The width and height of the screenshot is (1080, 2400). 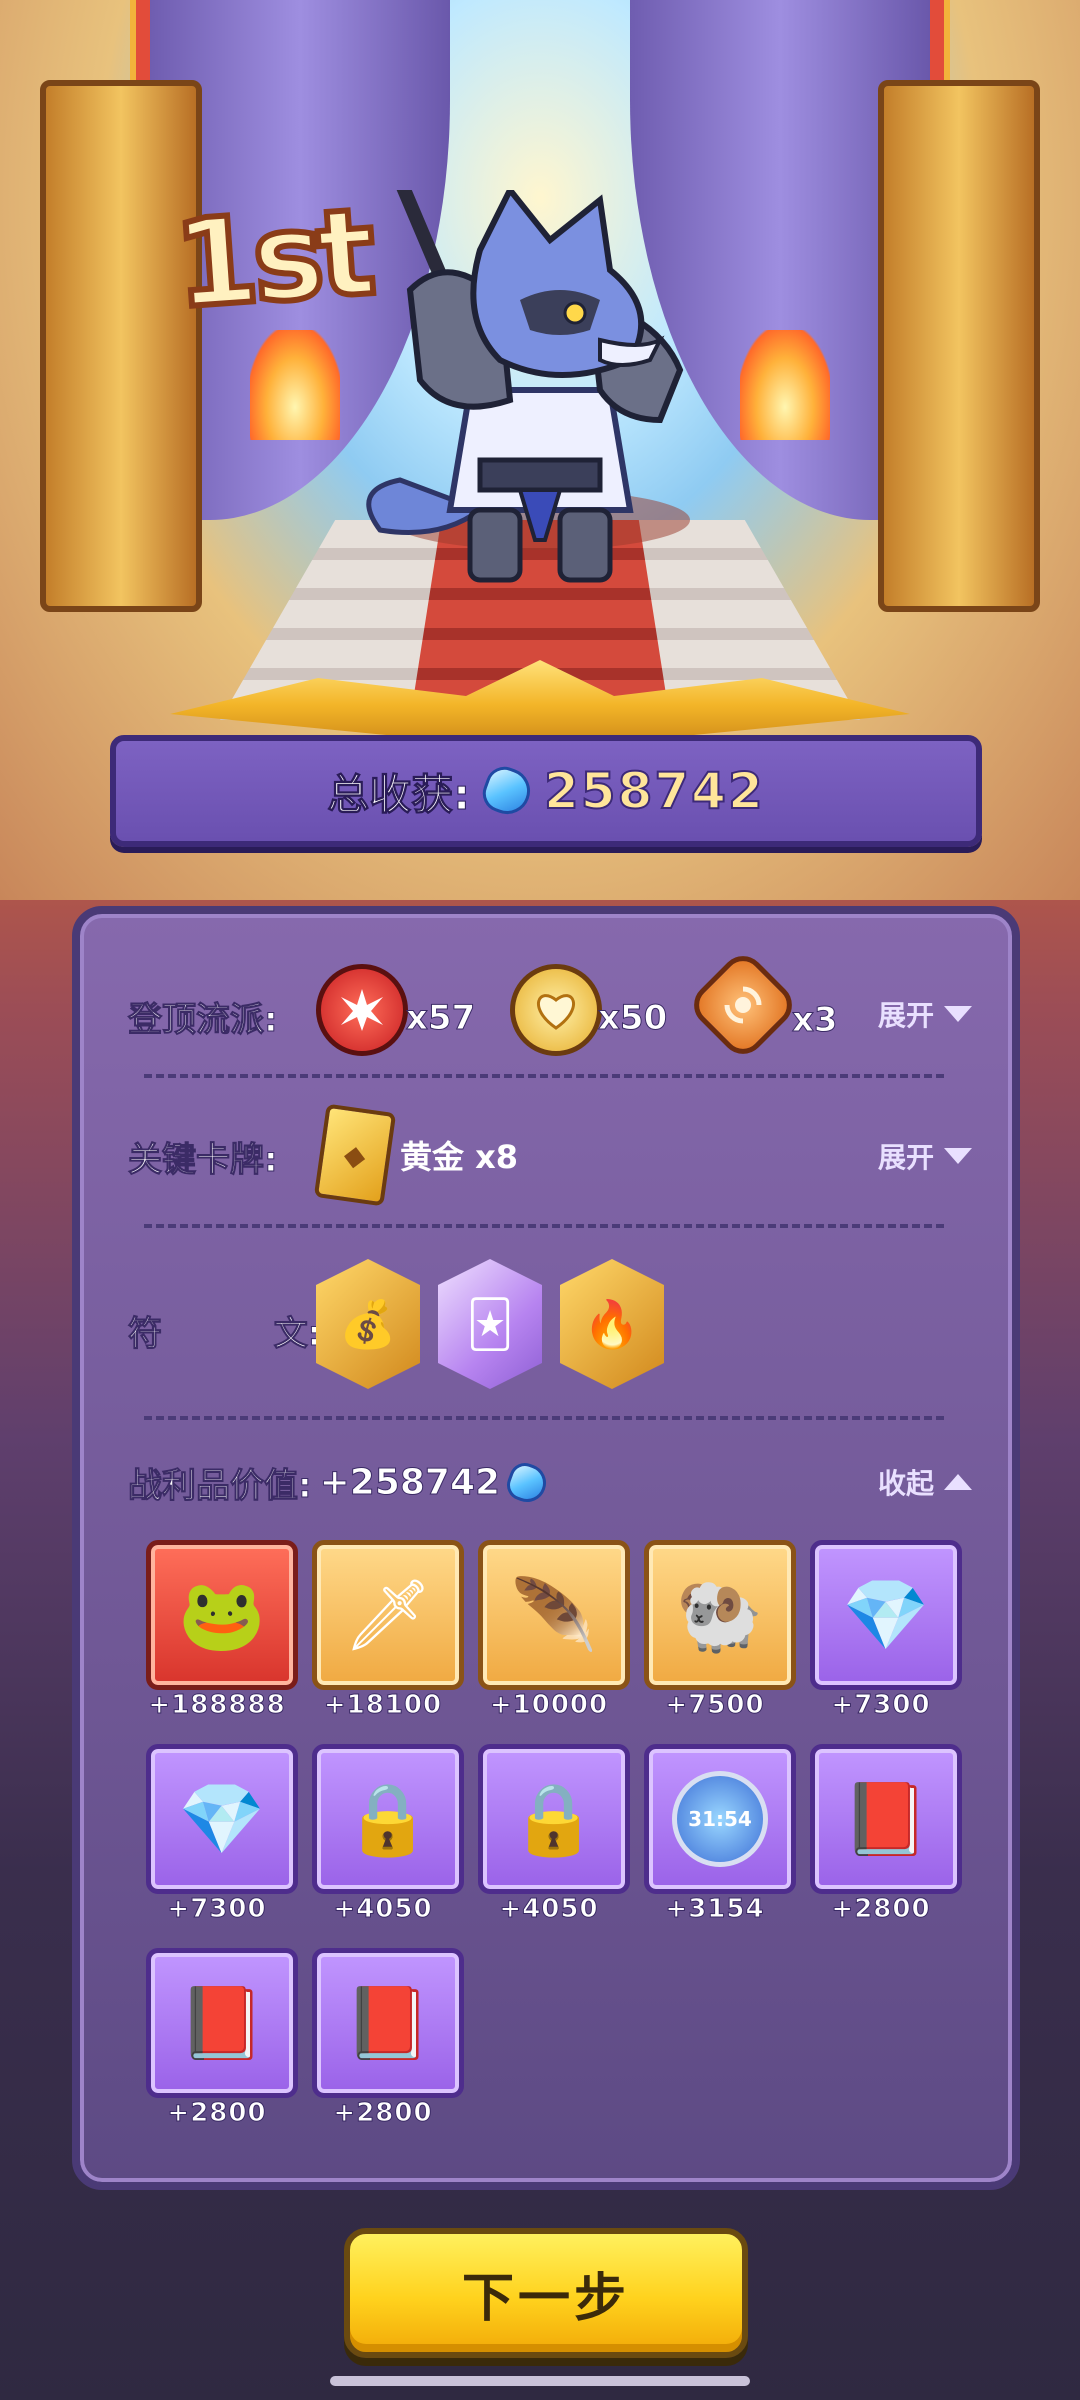 I want to click on card-upgrade-icon: 🃏, so click(x=490, y=1324).